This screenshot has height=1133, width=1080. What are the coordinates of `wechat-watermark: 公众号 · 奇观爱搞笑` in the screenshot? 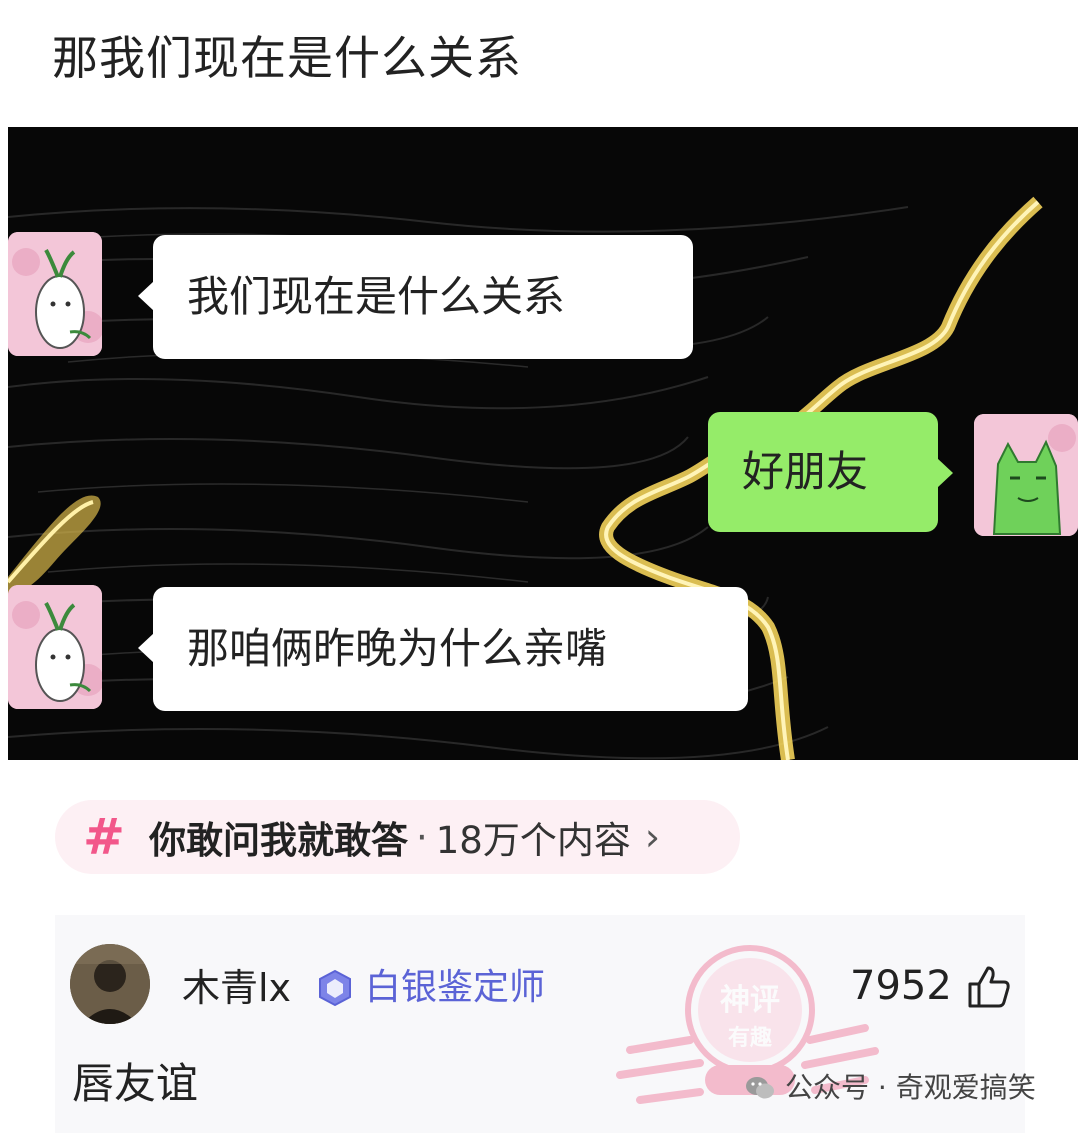 It's located at (890, 1088).